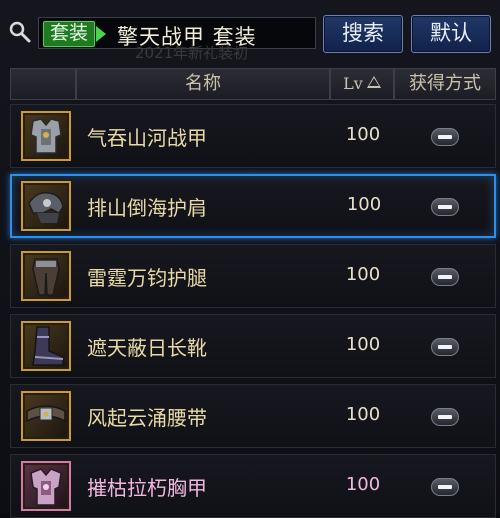  What do you see at coordinates (253, 346) in the screenshot?
I see `table-row: 遮天蔽日长靴 100` at bounding box center [253, 346].